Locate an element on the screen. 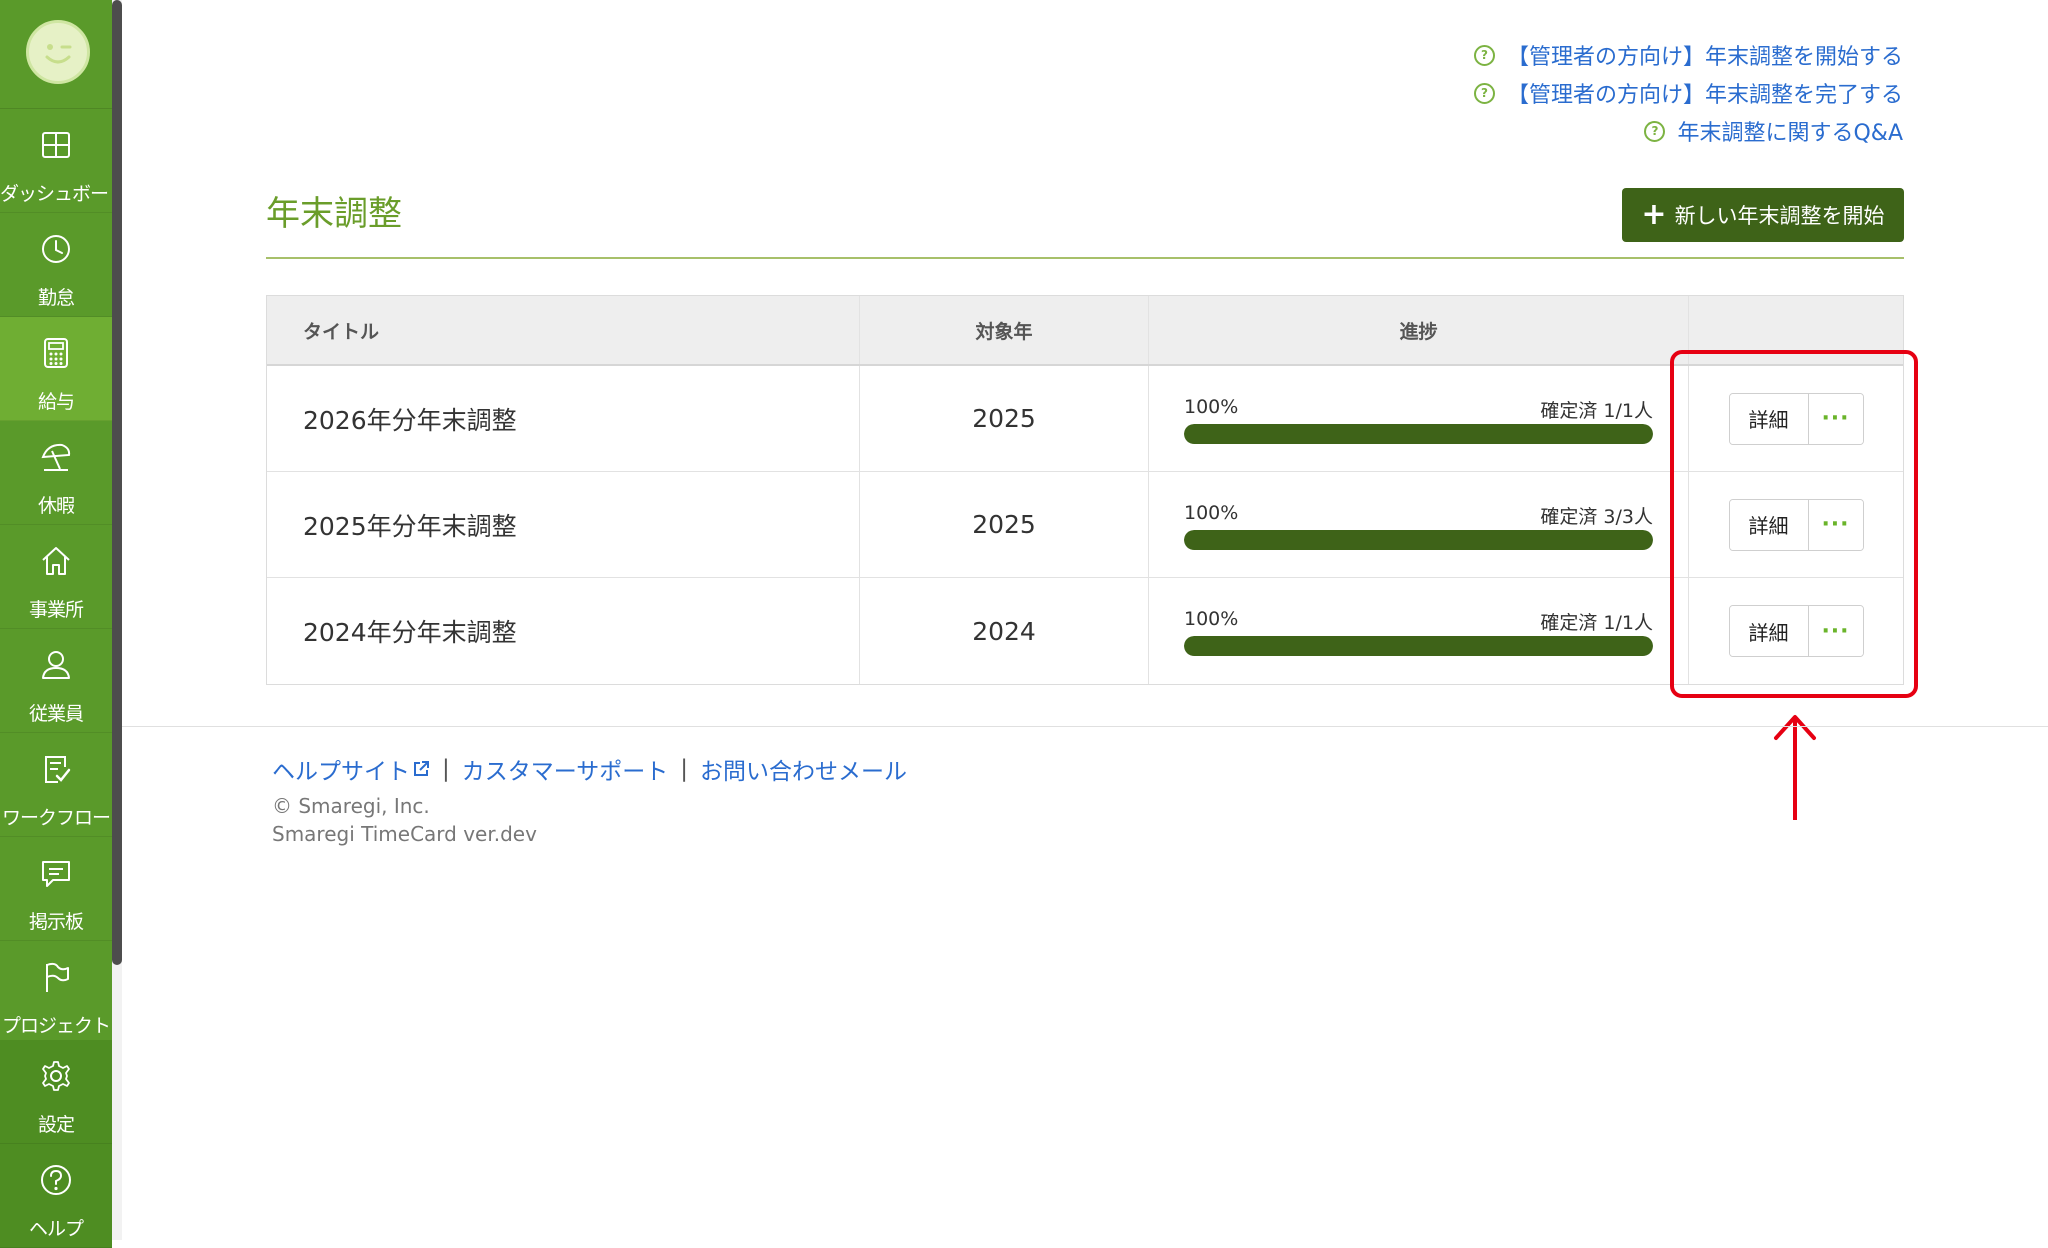 Image resolution: width=2048 pixels, height=1248 pixels. checklist-icon is located at coordinates (58, 769).